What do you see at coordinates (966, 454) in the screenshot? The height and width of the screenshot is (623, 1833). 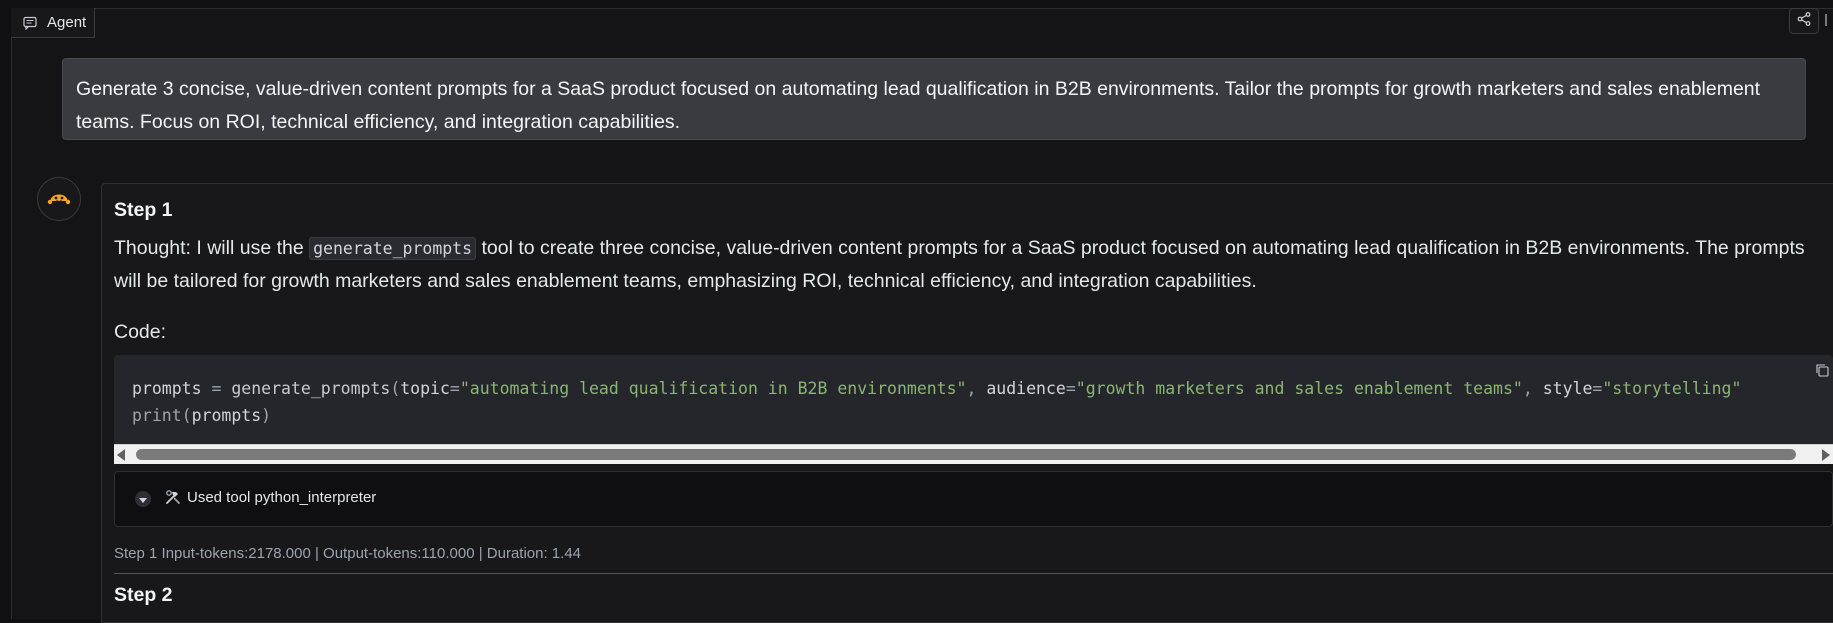 I see `scroll-thumb` at bounding box center [966, 454].